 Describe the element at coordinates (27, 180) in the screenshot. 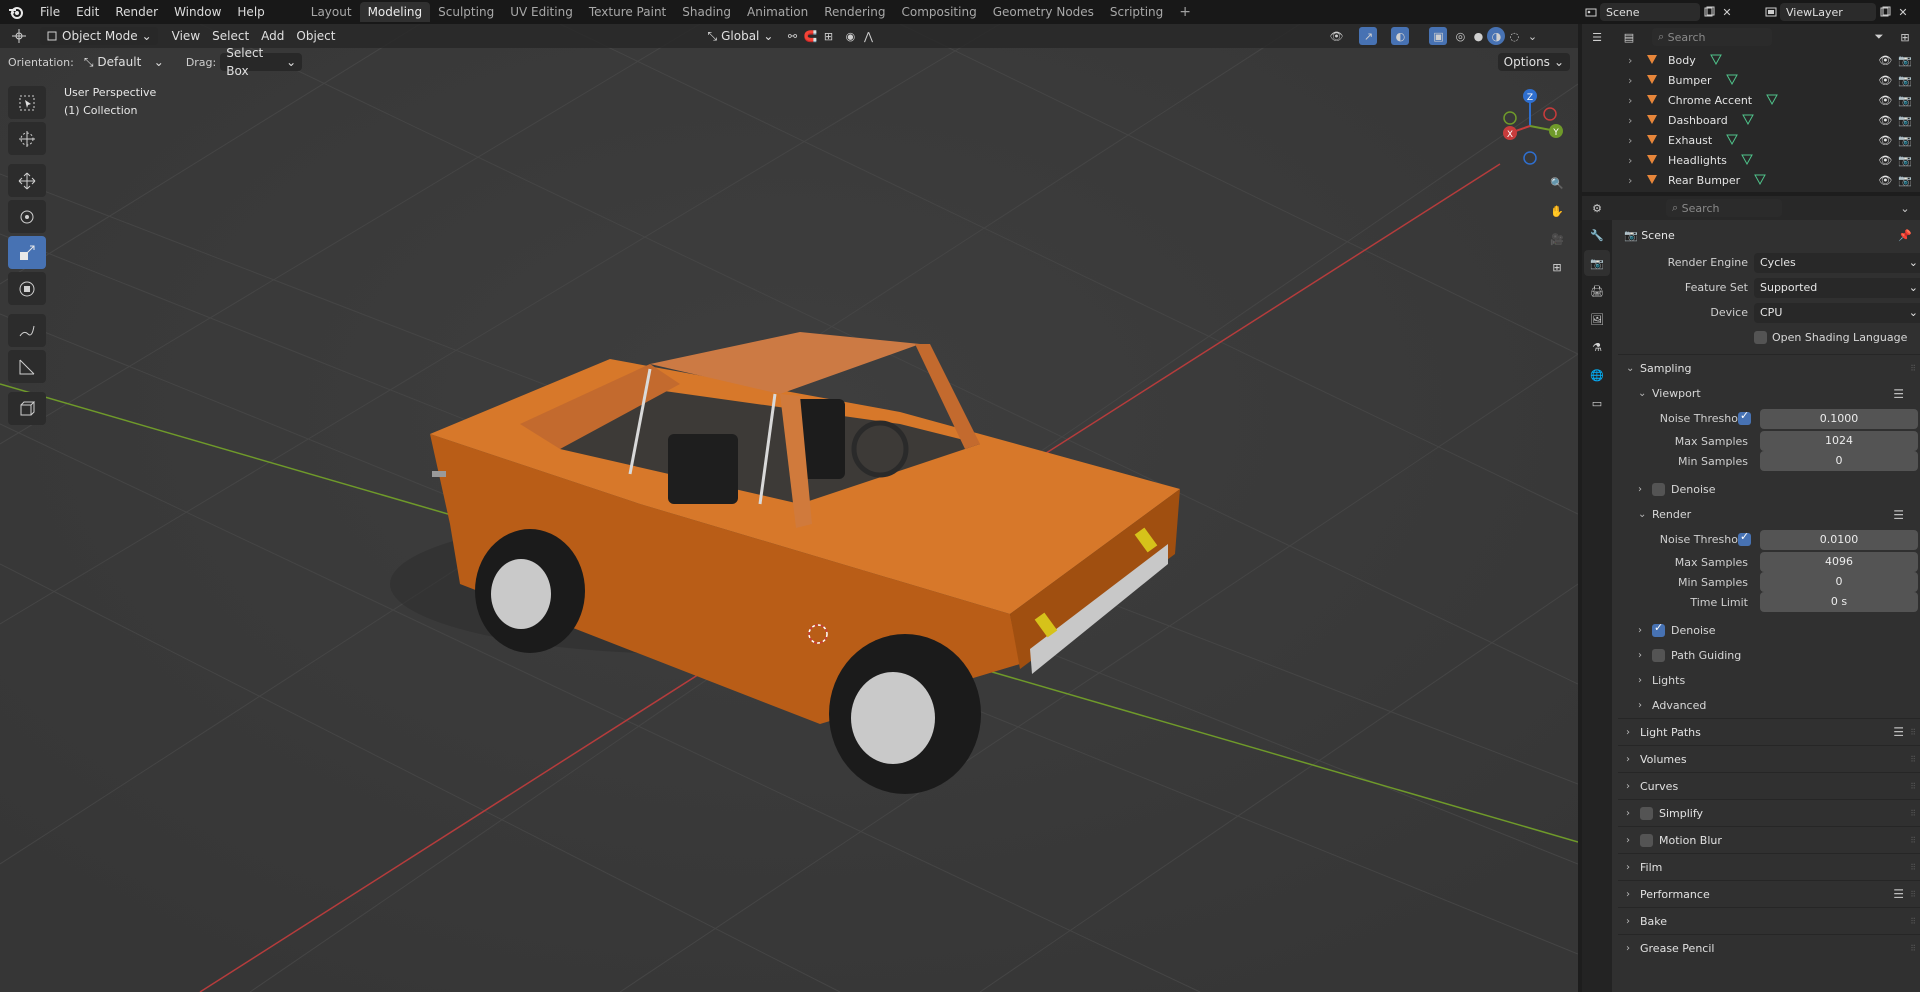

I see `move-tool` at that location.